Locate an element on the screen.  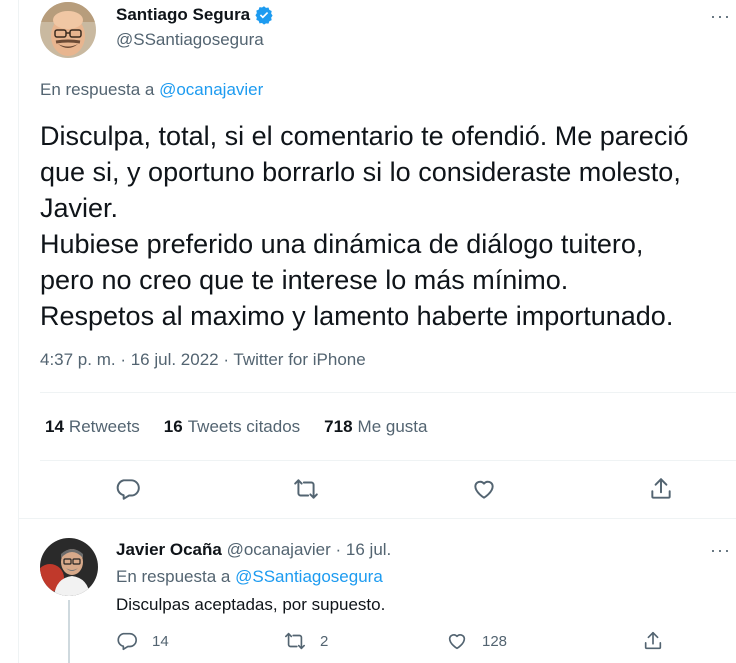
reply-count: 14 is located at coordinates (160, 641).